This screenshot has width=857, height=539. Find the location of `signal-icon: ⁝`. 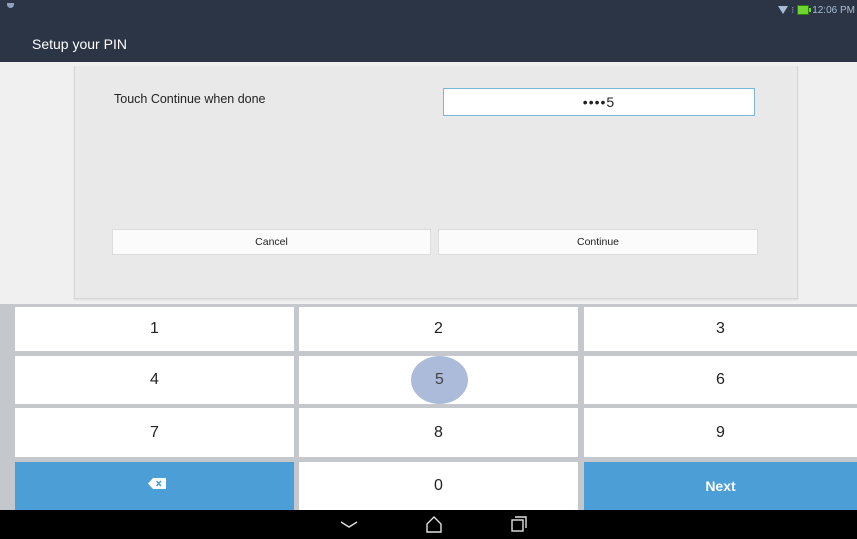

signal-icon: ⁝ is located at coordinates (793, 9).